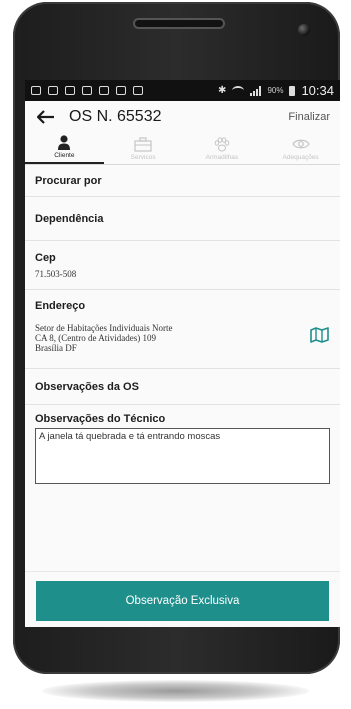 The height and width of the screenshot is (709, 351). I want to click on tab-bar: Cliente Servicos Armadilhas Adequações, so click(182, 149).